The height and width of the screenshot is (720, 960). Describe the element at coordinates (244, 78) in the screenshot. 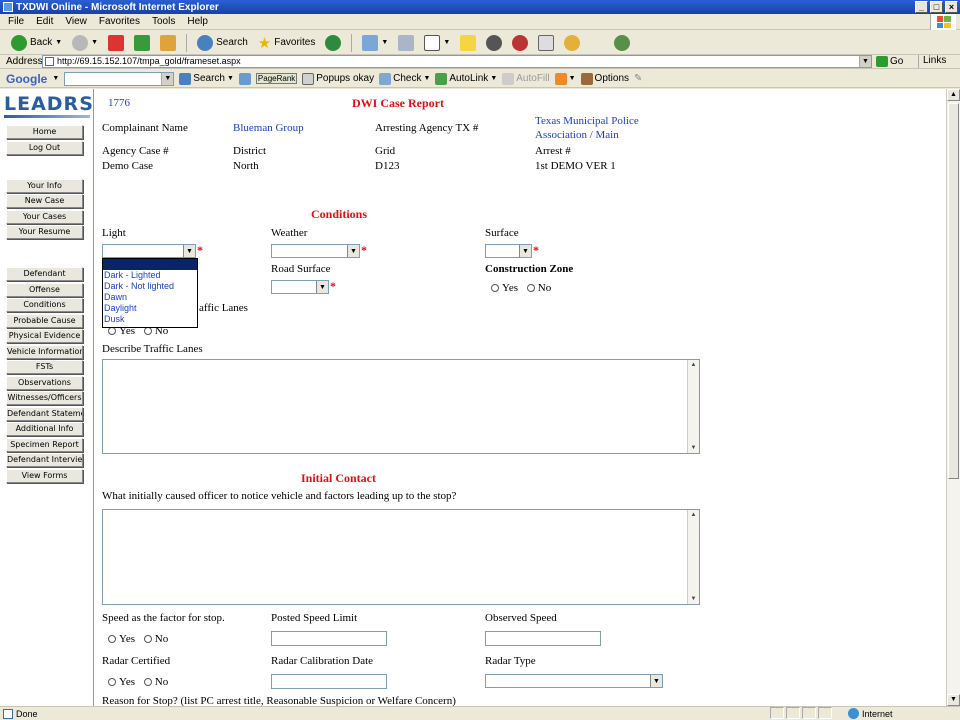

I see `google-news-button` at that location.